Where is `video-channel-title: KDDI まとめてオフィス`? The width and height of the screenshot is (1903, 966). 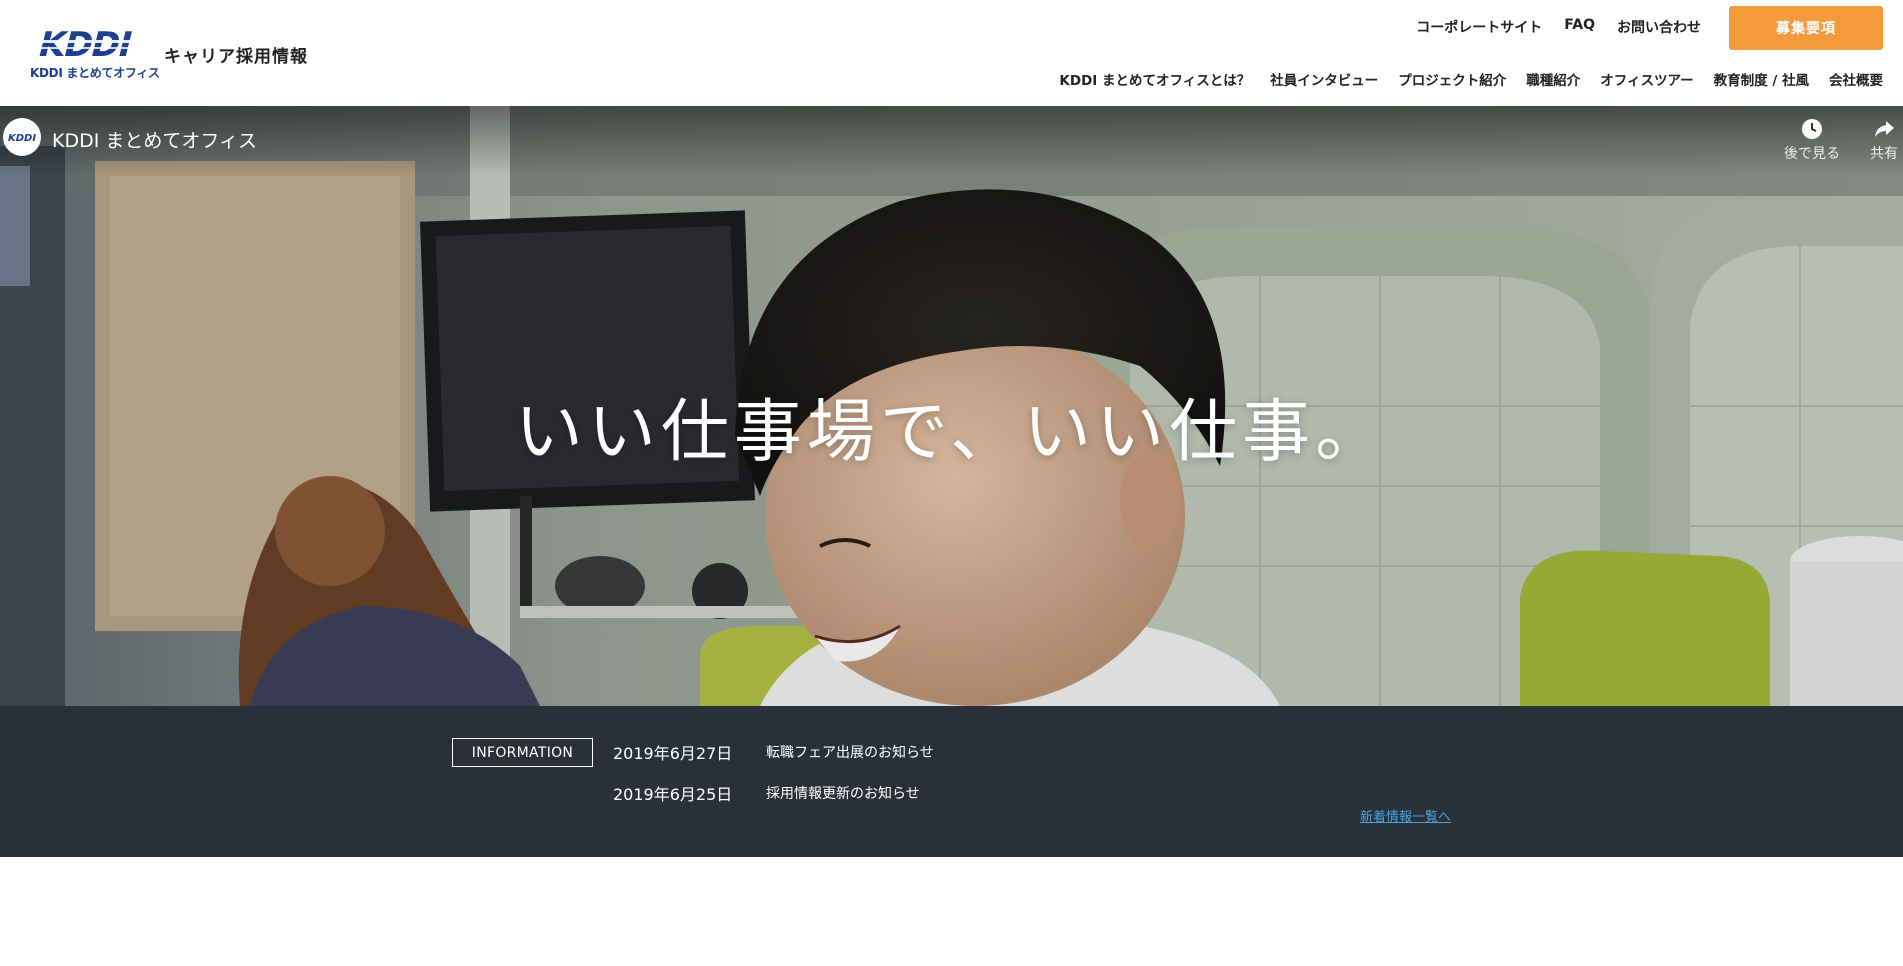
video-channel-title: KDDI まとめてオフィス is located at coordinates (154, 139).